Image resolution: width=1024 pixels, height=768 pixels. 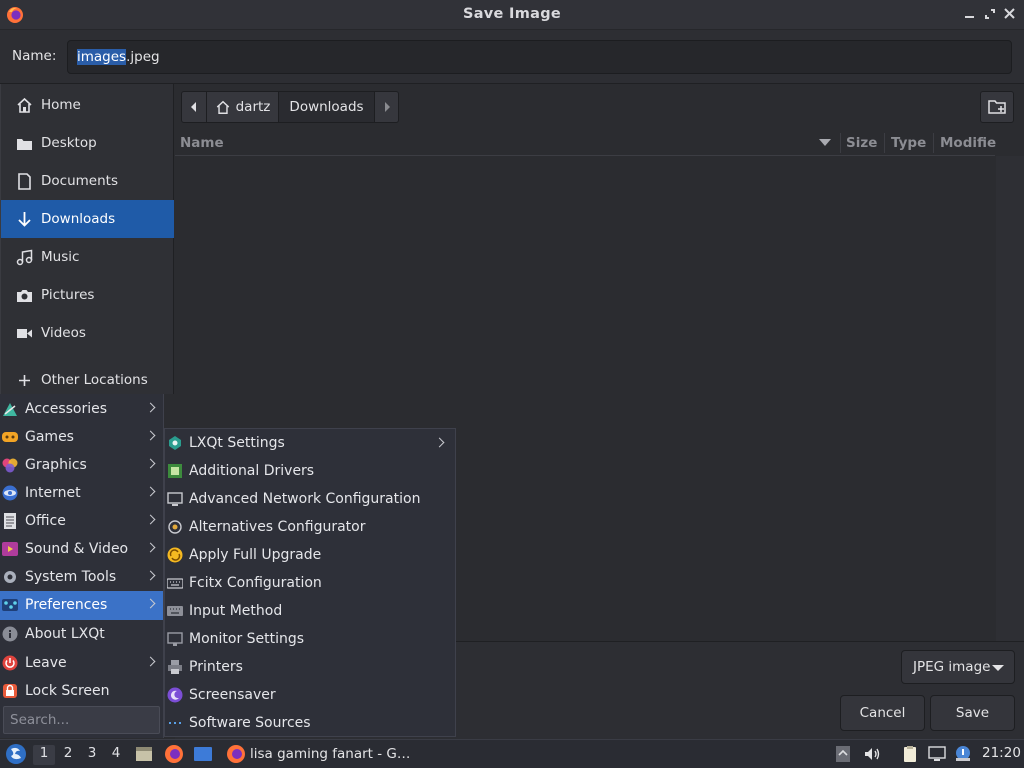 What do you see at coordinates (232, 695) in the screenshot?
I see `submenu-item-label: Screensaver` at bounding box center [232, 695].